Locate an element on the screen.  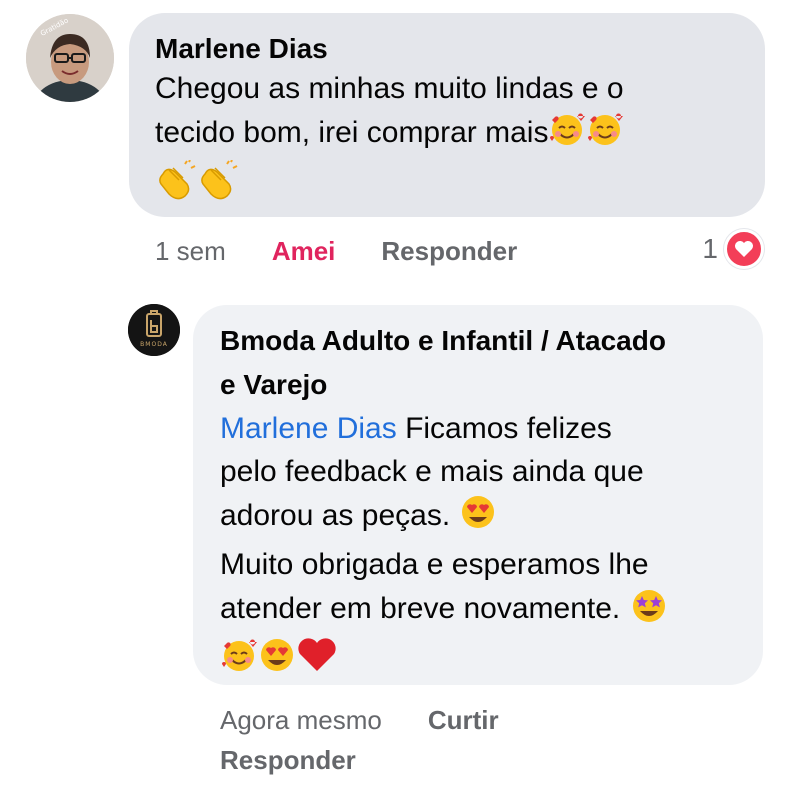
reply-timestamp: Agora mesmo is located at coordinates (301, 720).